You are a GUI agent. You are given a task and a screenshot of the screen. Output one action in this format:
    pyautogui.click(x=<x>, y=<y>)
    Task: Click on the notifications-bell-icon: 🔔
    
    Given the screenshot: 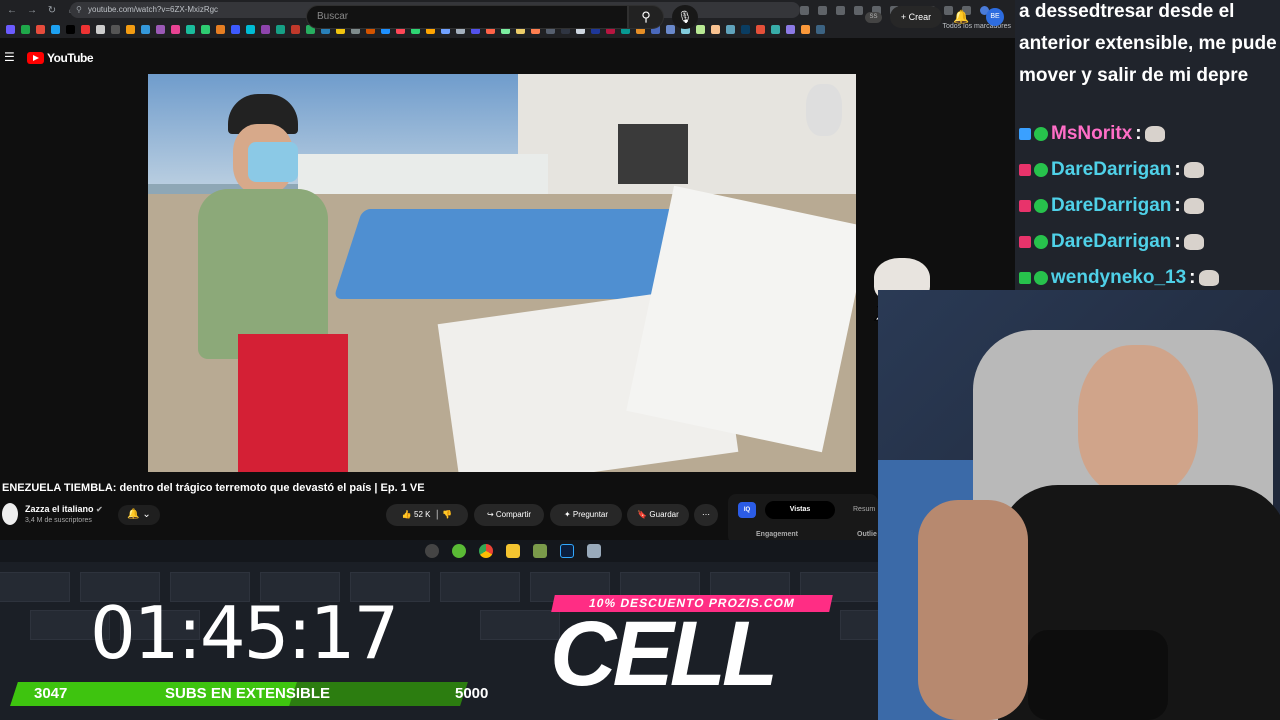 What is the action you would take?
    pyautogui.click(x=961, y=17)
    